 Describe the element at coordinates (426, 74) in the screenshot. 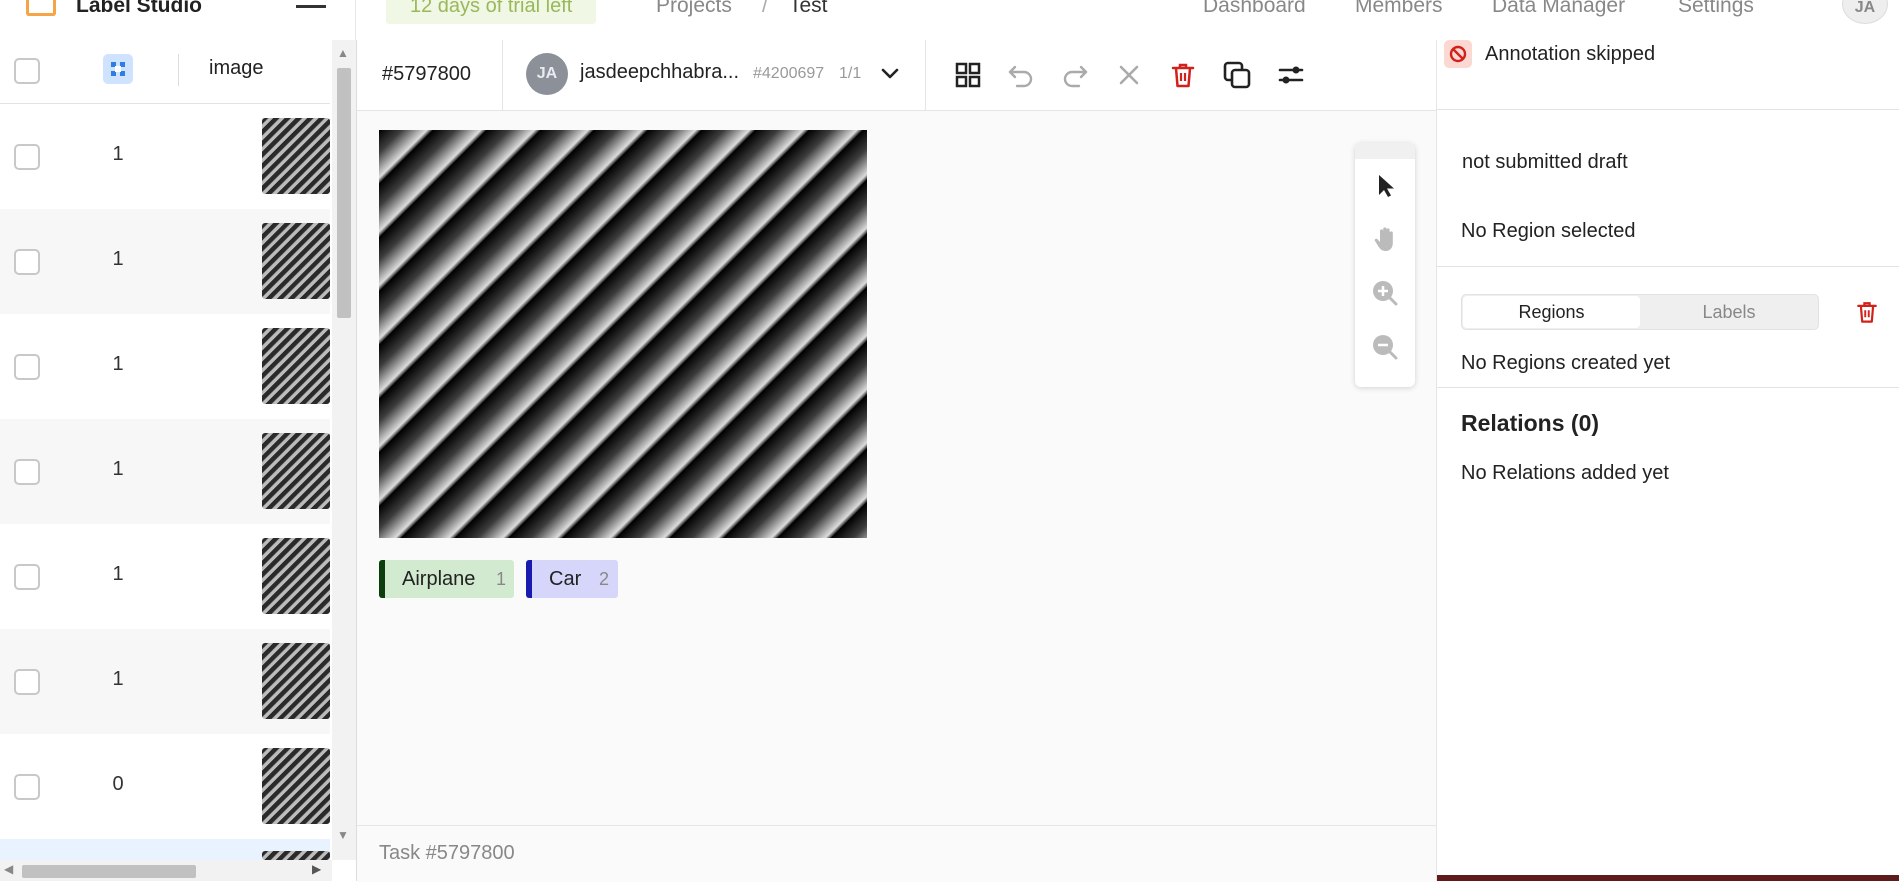

I see `task-id: #5797800` at that location.